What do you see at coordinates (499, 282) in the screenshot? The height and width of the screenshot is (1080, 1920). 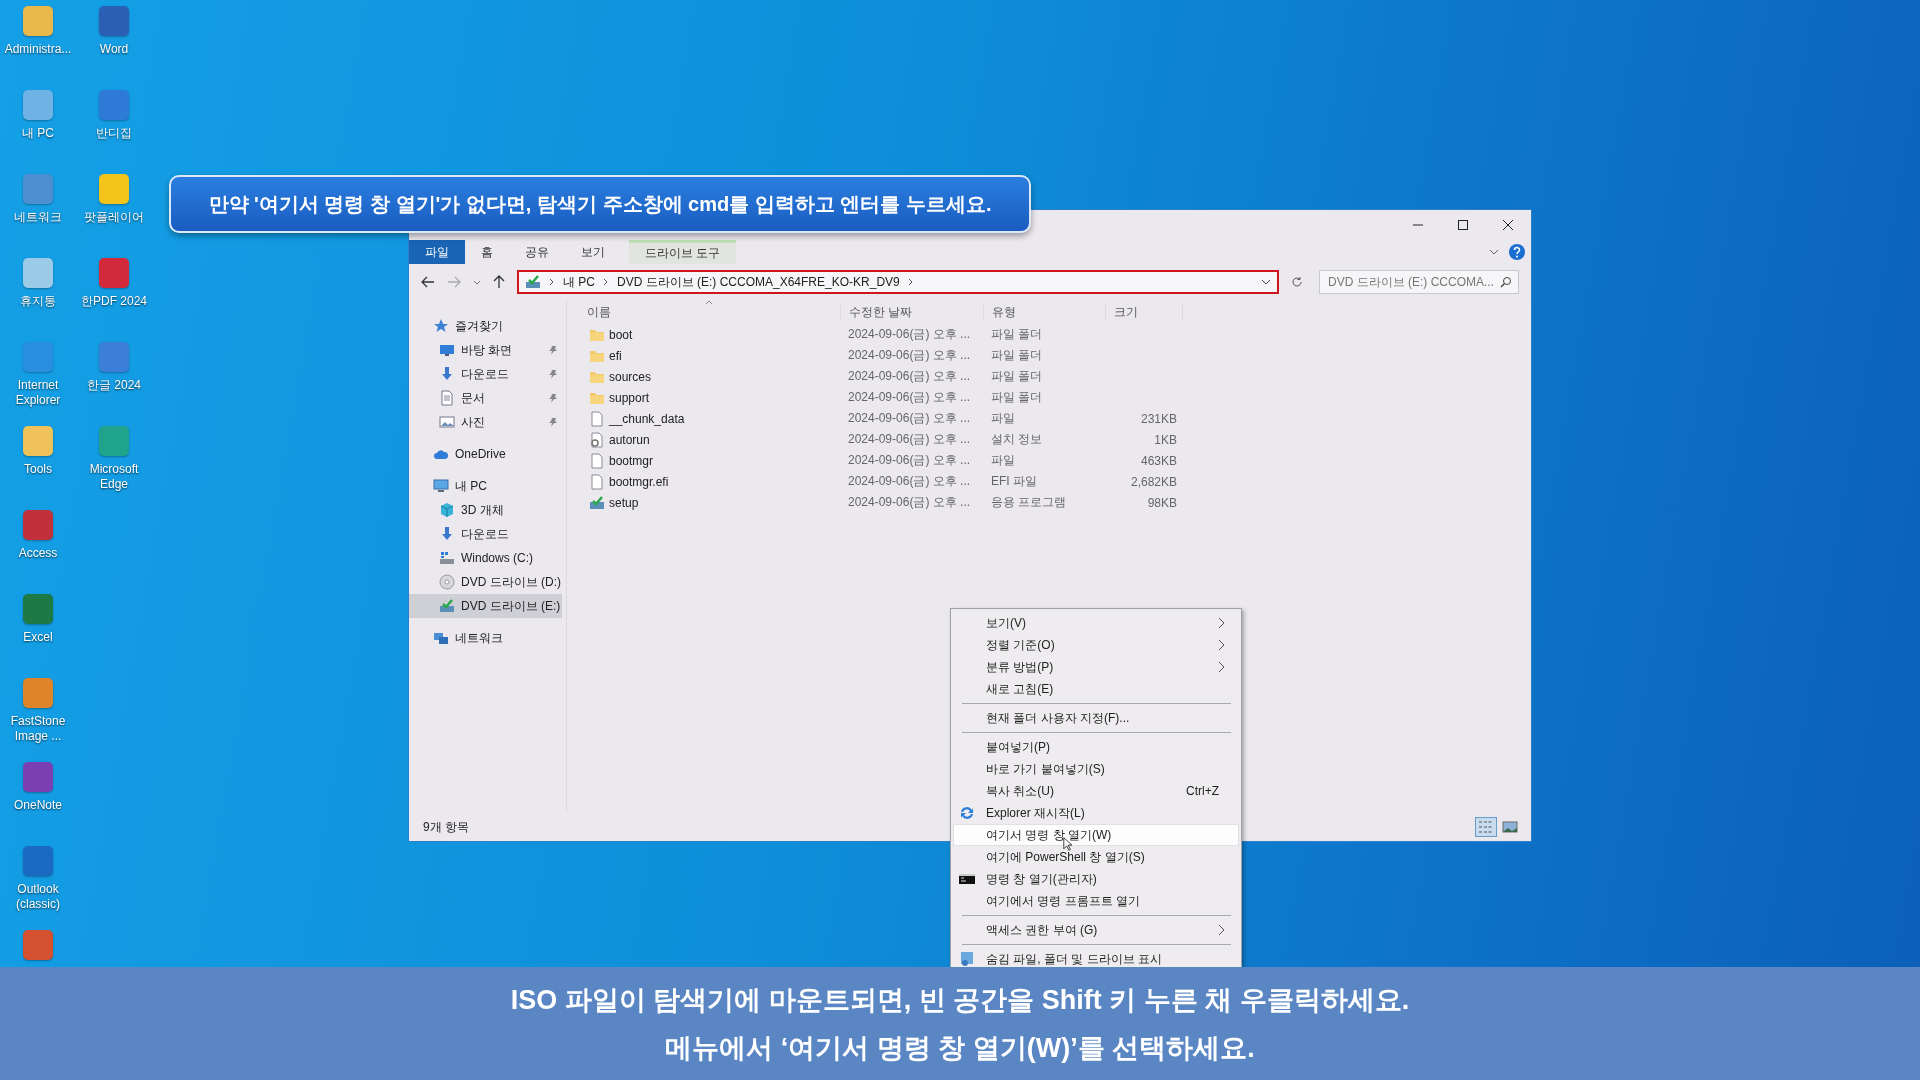 I see `up-arrow-icon` at bounding box center [499, 282].